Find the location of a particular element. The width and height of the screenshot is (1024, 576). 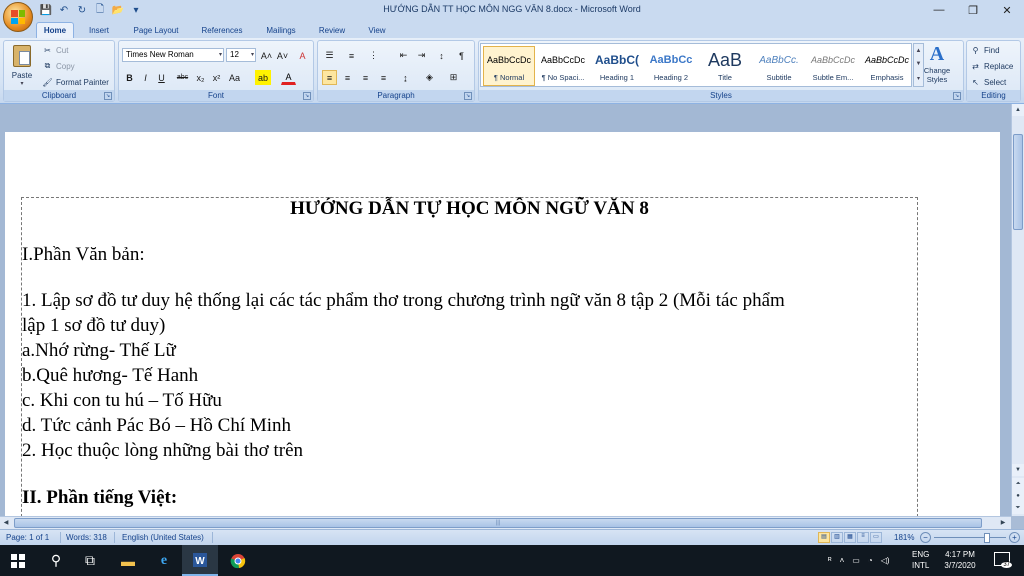

show-formatting-icon: ¶ is located at coordinates (461, 55).